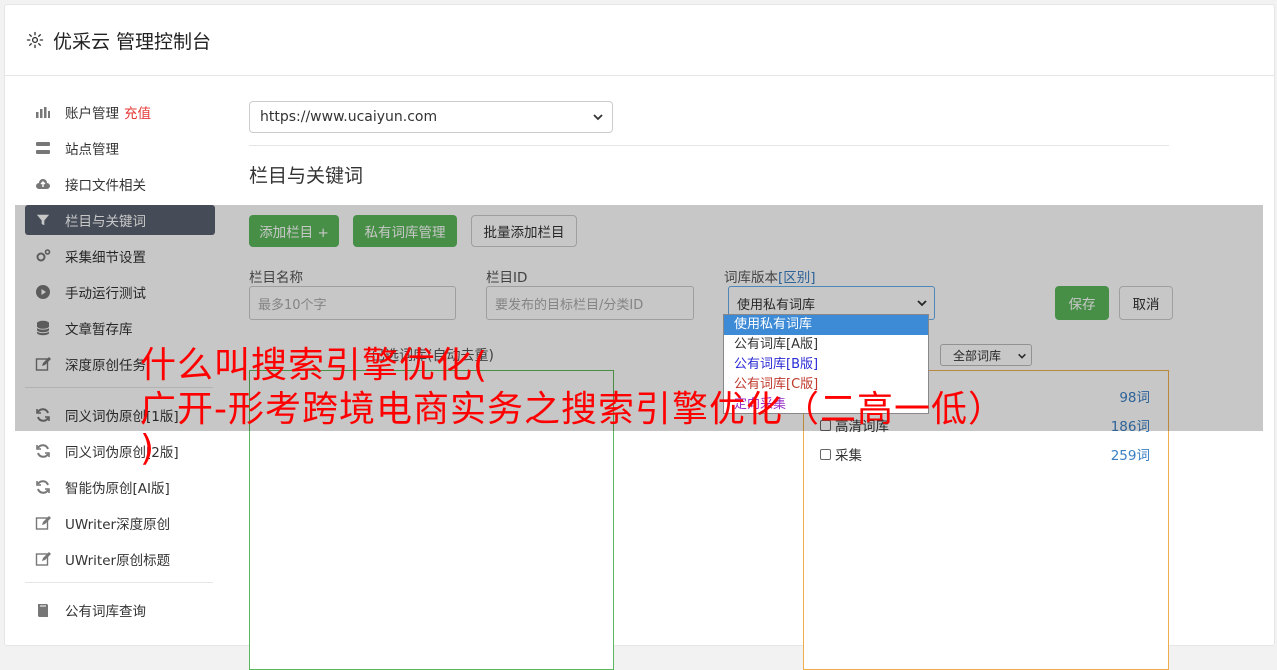  I want to click on sidebar-item-uwriter-deep: UWriter深度原创, so click(120, 523).